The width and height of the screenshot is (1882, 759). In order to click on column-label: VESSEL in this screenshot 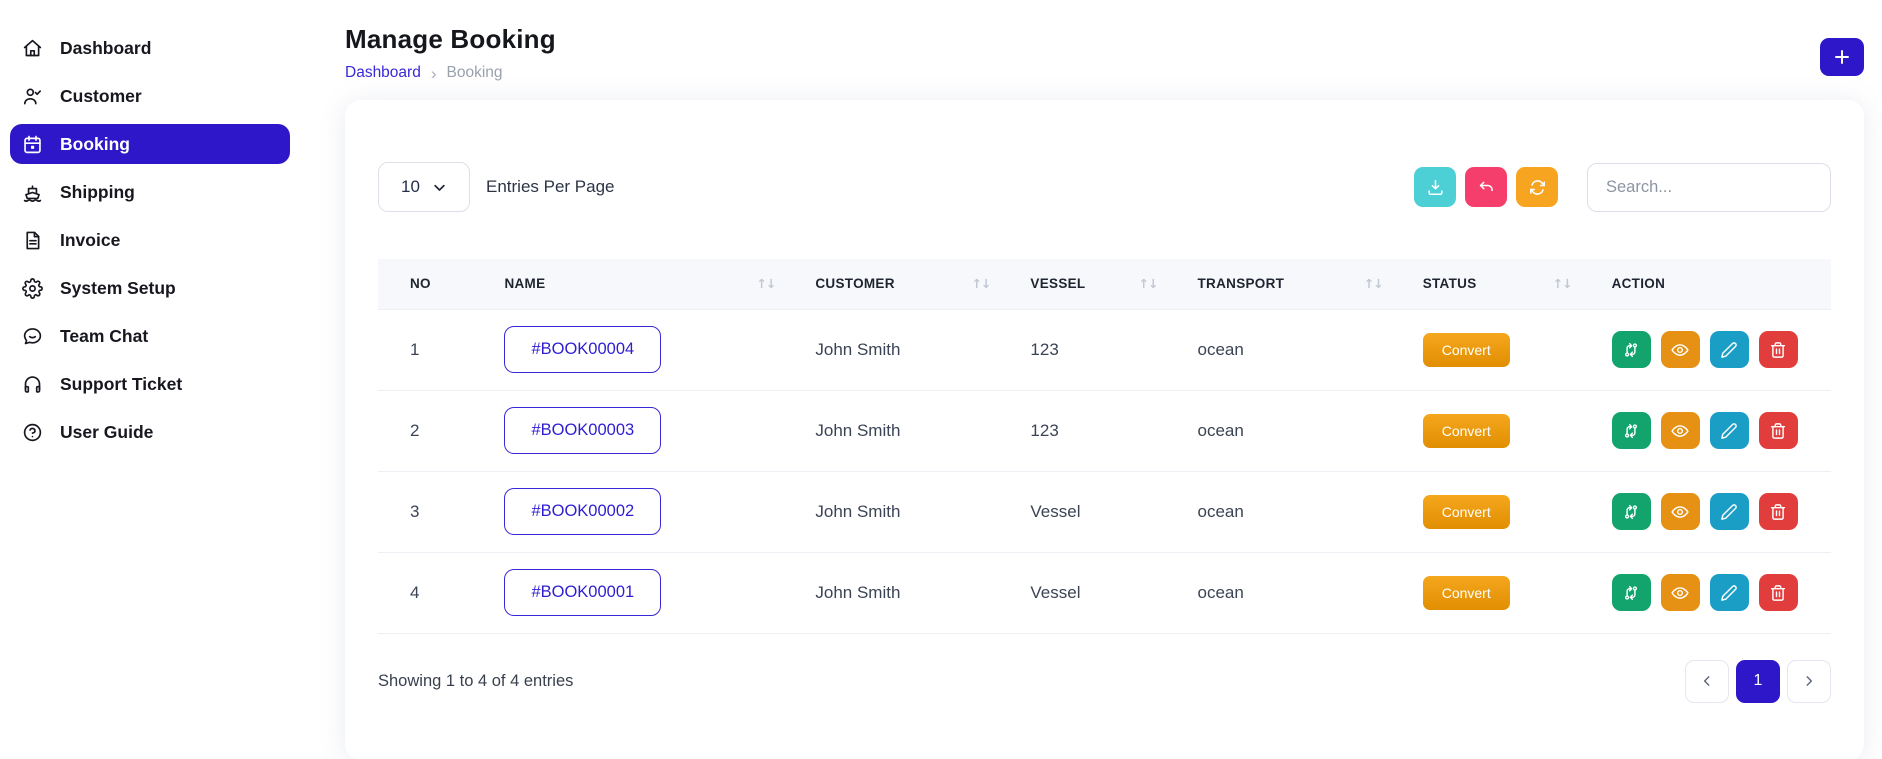, I will do `click(1058, 284)`.